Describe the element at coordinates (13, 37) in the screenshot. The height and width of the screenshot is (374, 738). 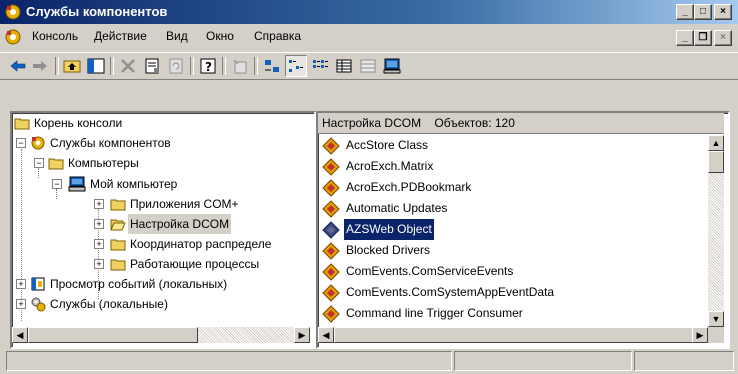
I see `console-icon` at that location.